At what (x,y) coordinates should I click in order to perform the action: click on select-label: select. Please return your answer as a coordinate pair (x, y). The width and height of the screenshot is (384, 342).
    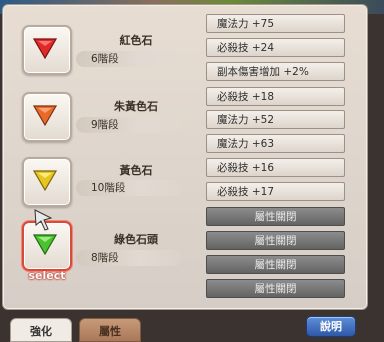
    Looking at the image, I should click on (47, 275).